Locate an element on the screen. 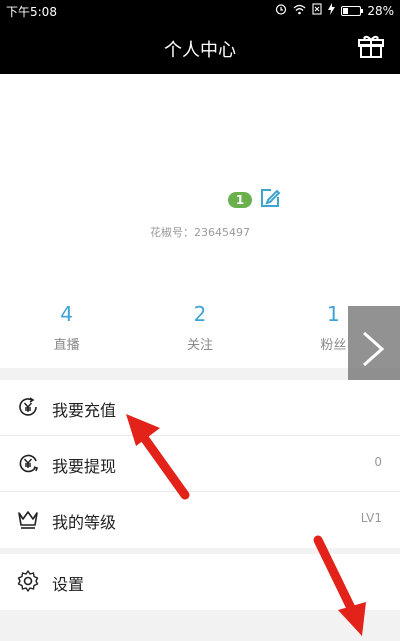 Image resolution: width=400 pixels, height=641 pixels. menu-label: 我要充值 is located at coordinates (84, 410).